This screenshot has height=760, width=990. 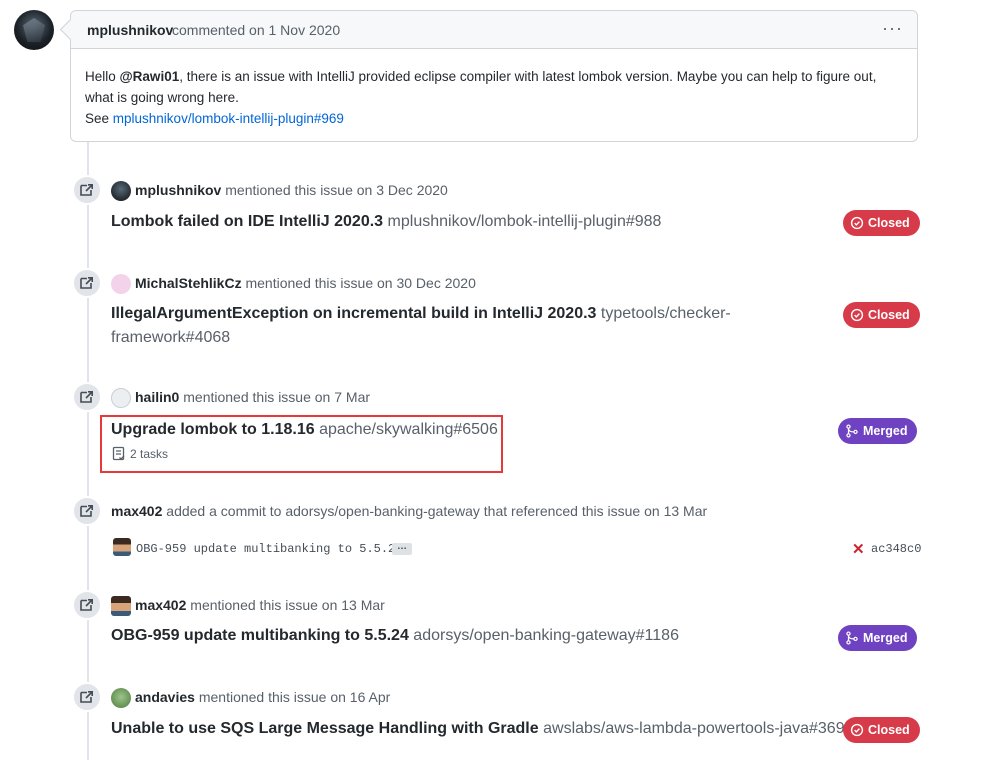 I want to click on event-line: max402 mentioned this issue on 13 Mar, so click(x=260, y=605).